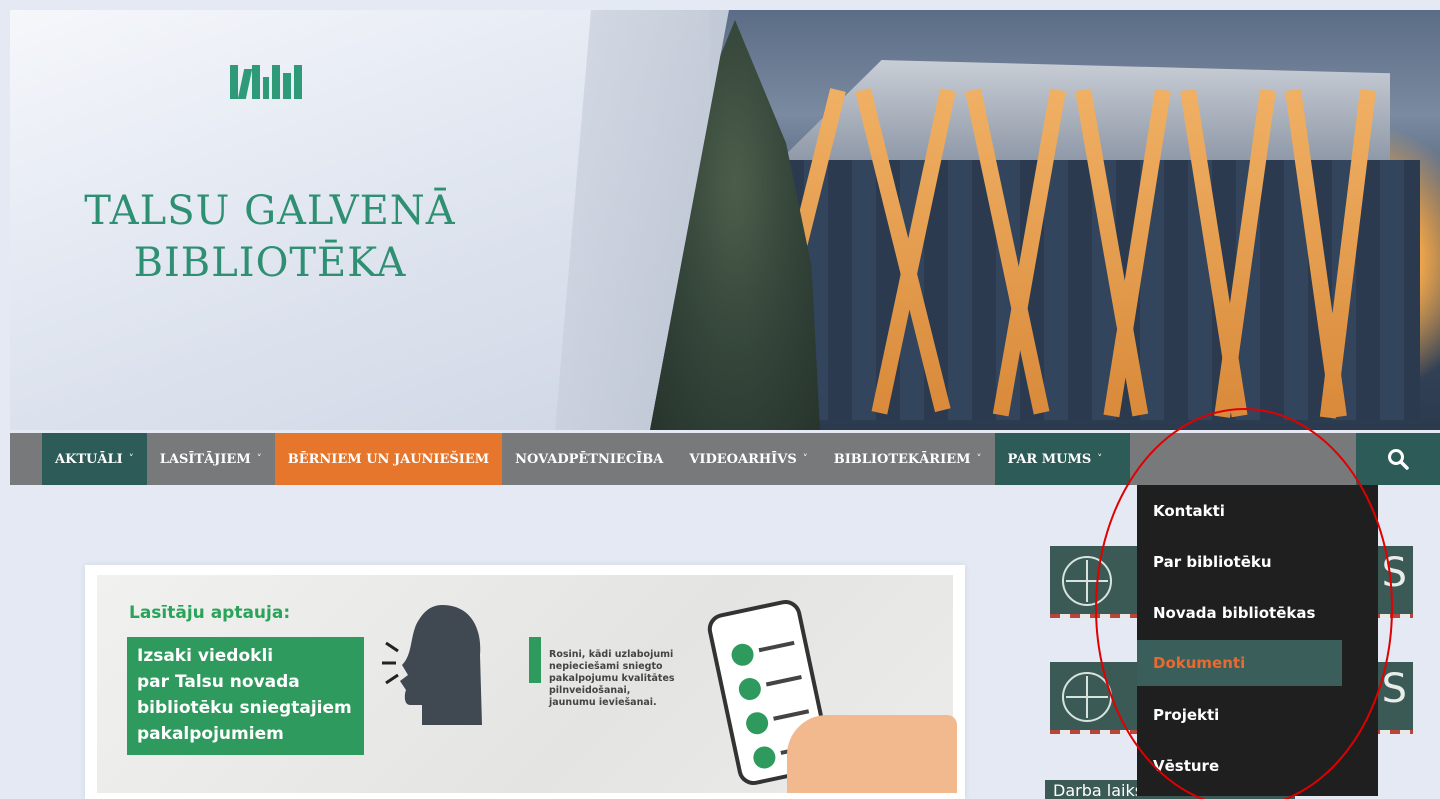 This screenshot has height=799, width=1440. I want to click on speaking-head-icon, so click(432, 665).